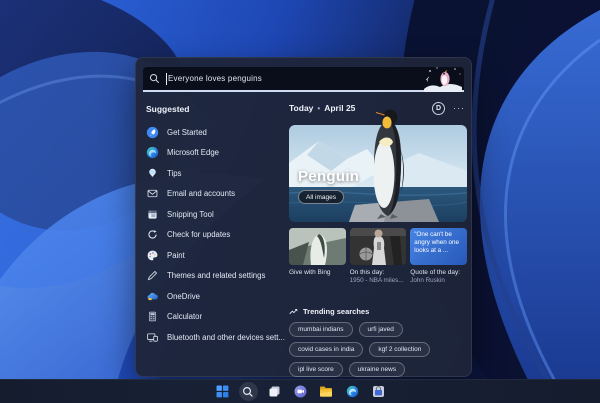 This screenshot has width=600, height=403. Describe the element at coordinates (183, 296) in the screenshot. I see `suggested-item-label: OneDrive` at that location.